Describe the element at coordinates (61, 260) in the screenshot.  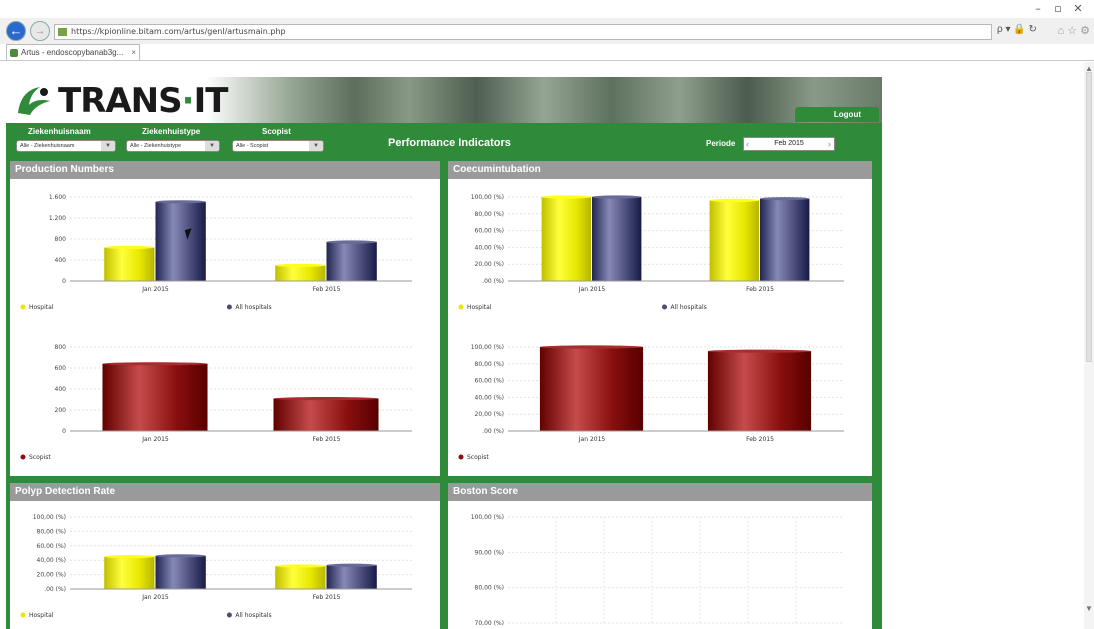
I see `y-tick-label: 400` at that location.